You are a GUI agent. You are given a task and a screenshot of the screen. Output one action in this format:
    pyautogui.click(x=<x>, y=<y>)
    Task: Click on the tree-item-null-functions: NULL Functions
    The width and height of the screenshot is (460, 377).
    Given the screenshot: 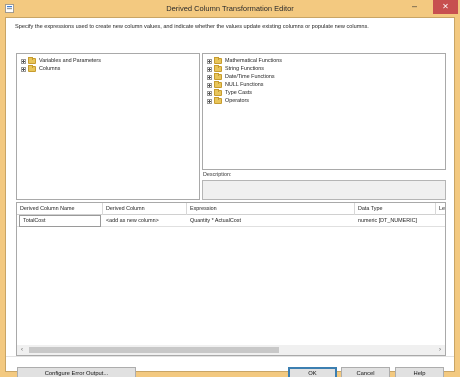 What is the action you would take?
    pyautogui.click(x=235, y=85)
    